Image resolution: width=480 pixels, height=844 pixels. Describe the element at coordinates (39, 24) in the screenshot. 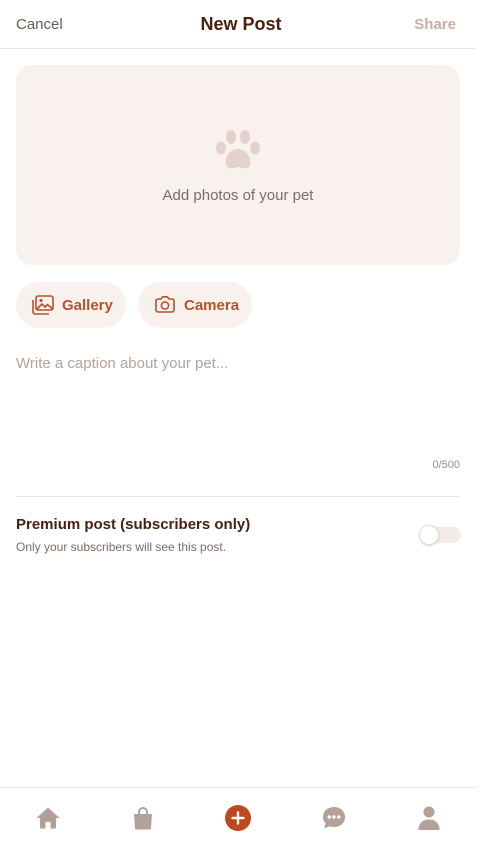

I see `cancel-button: Cancel` at that location.